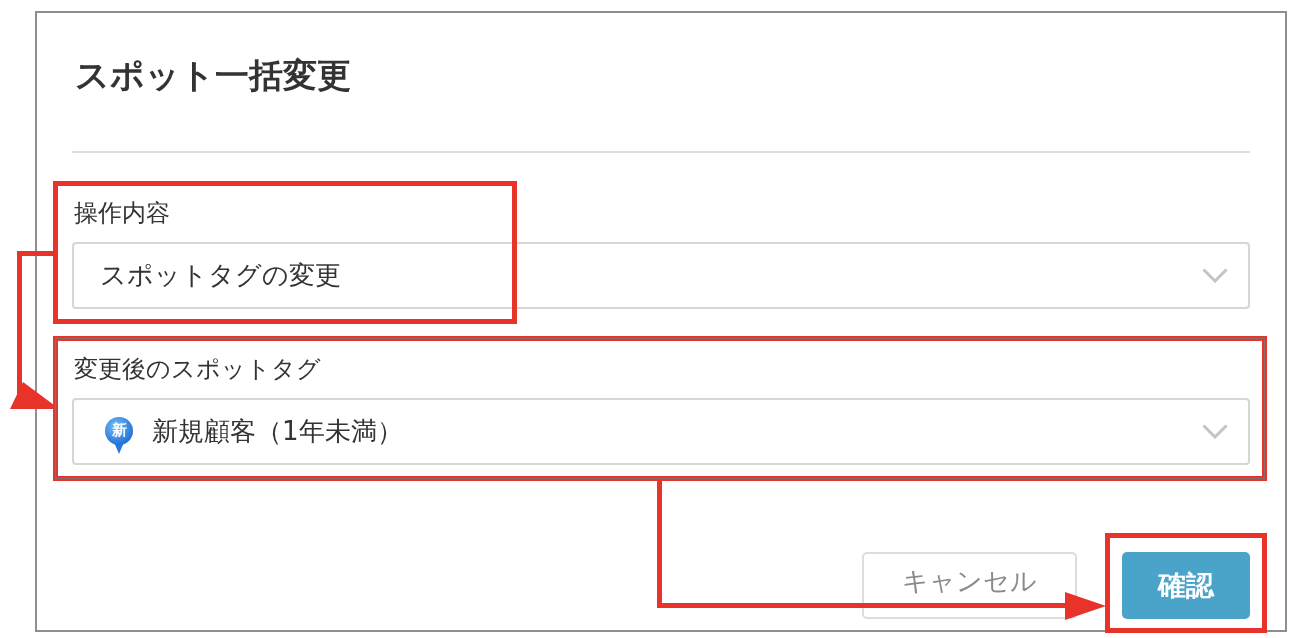  I want to click on select-field: 新 新規顧客（1年未満）, so click(661, 431).